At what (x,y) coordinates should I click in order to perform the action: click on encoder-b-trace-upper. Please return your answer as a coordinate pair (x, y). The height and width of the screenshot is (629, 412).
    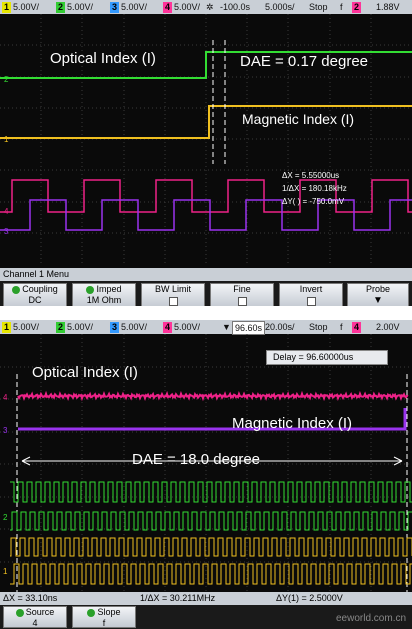
    Looking at the image, I should click on (211, 547).